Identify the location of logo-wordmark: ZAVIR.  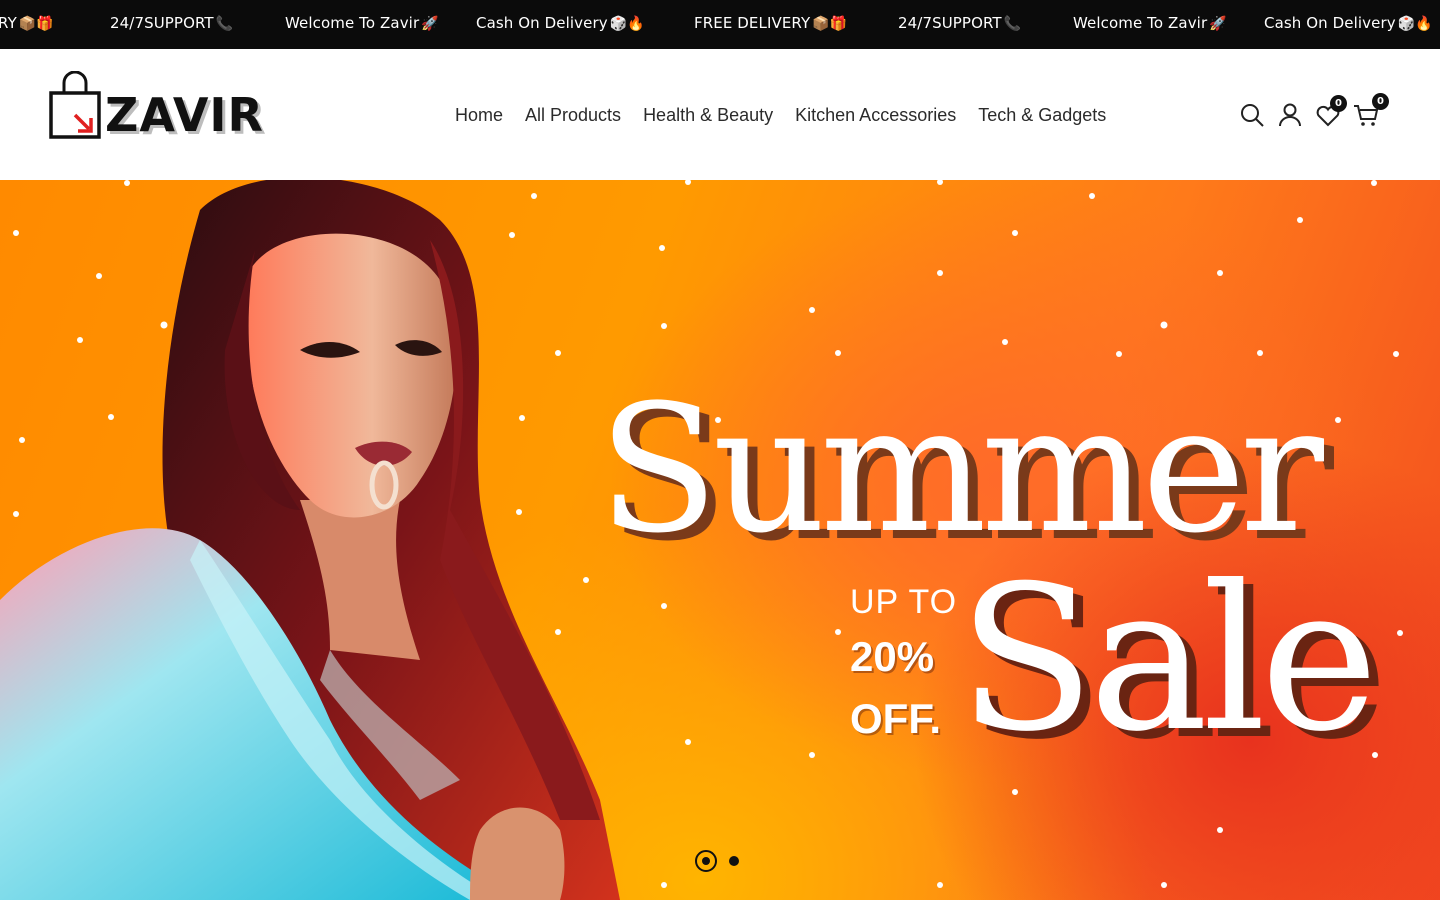
(184, 115).